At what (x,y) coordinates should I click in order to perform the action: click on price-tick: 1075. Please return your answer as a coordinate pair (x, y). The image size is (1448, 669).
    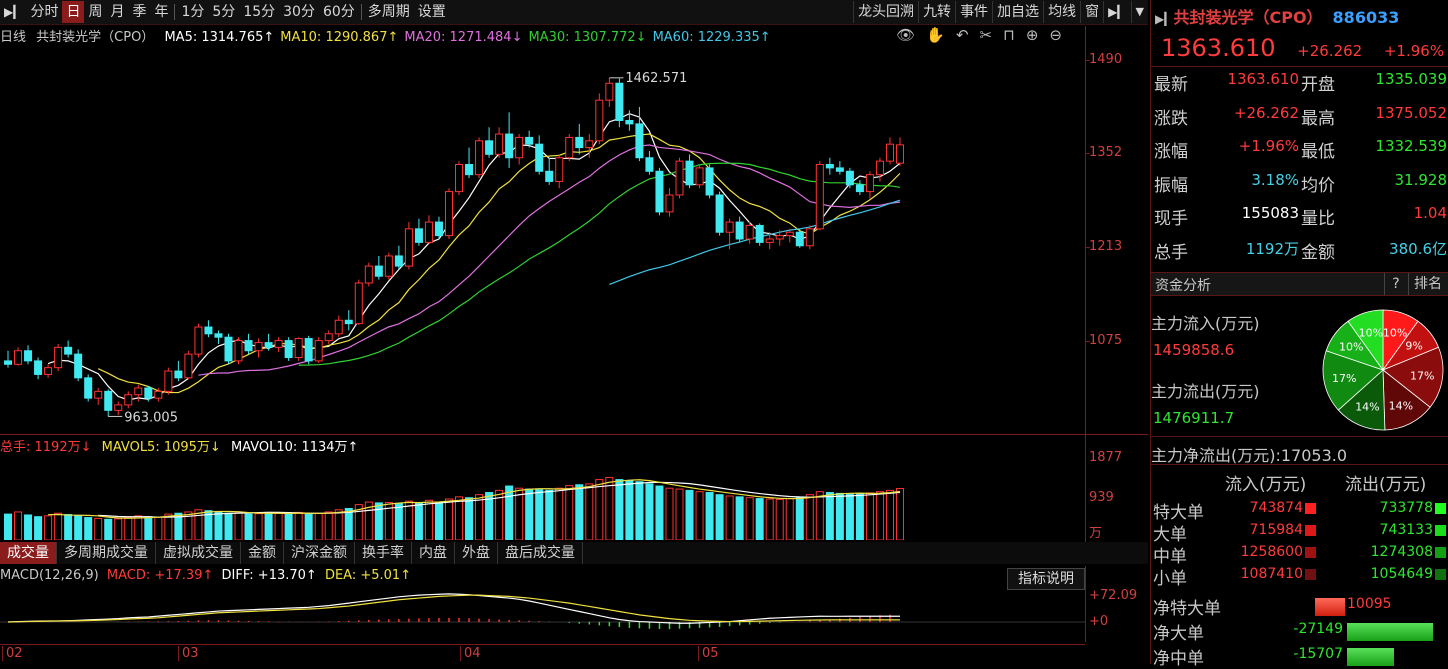
    Looking at the image, I should click on (1106, 340).